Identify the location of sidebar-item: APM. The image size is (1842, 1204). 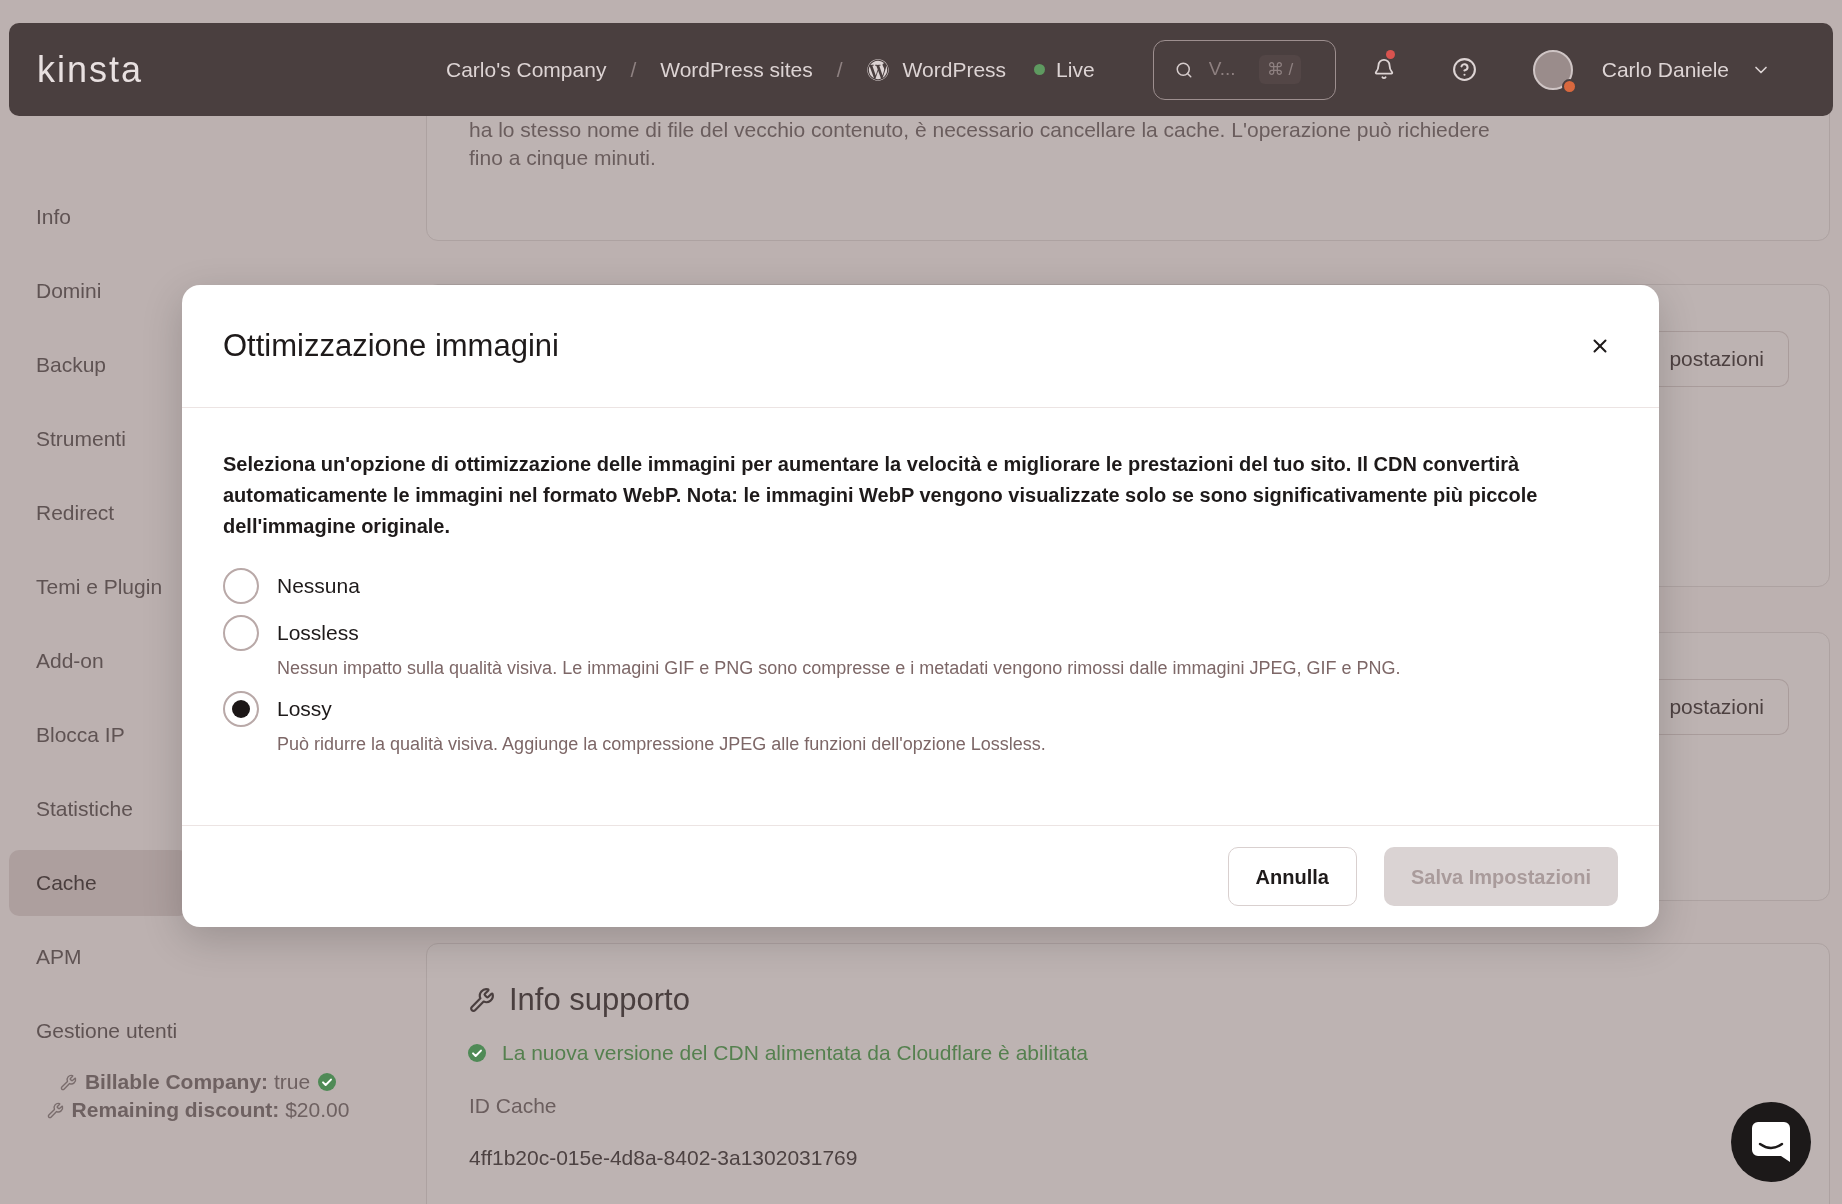
(99, 957).